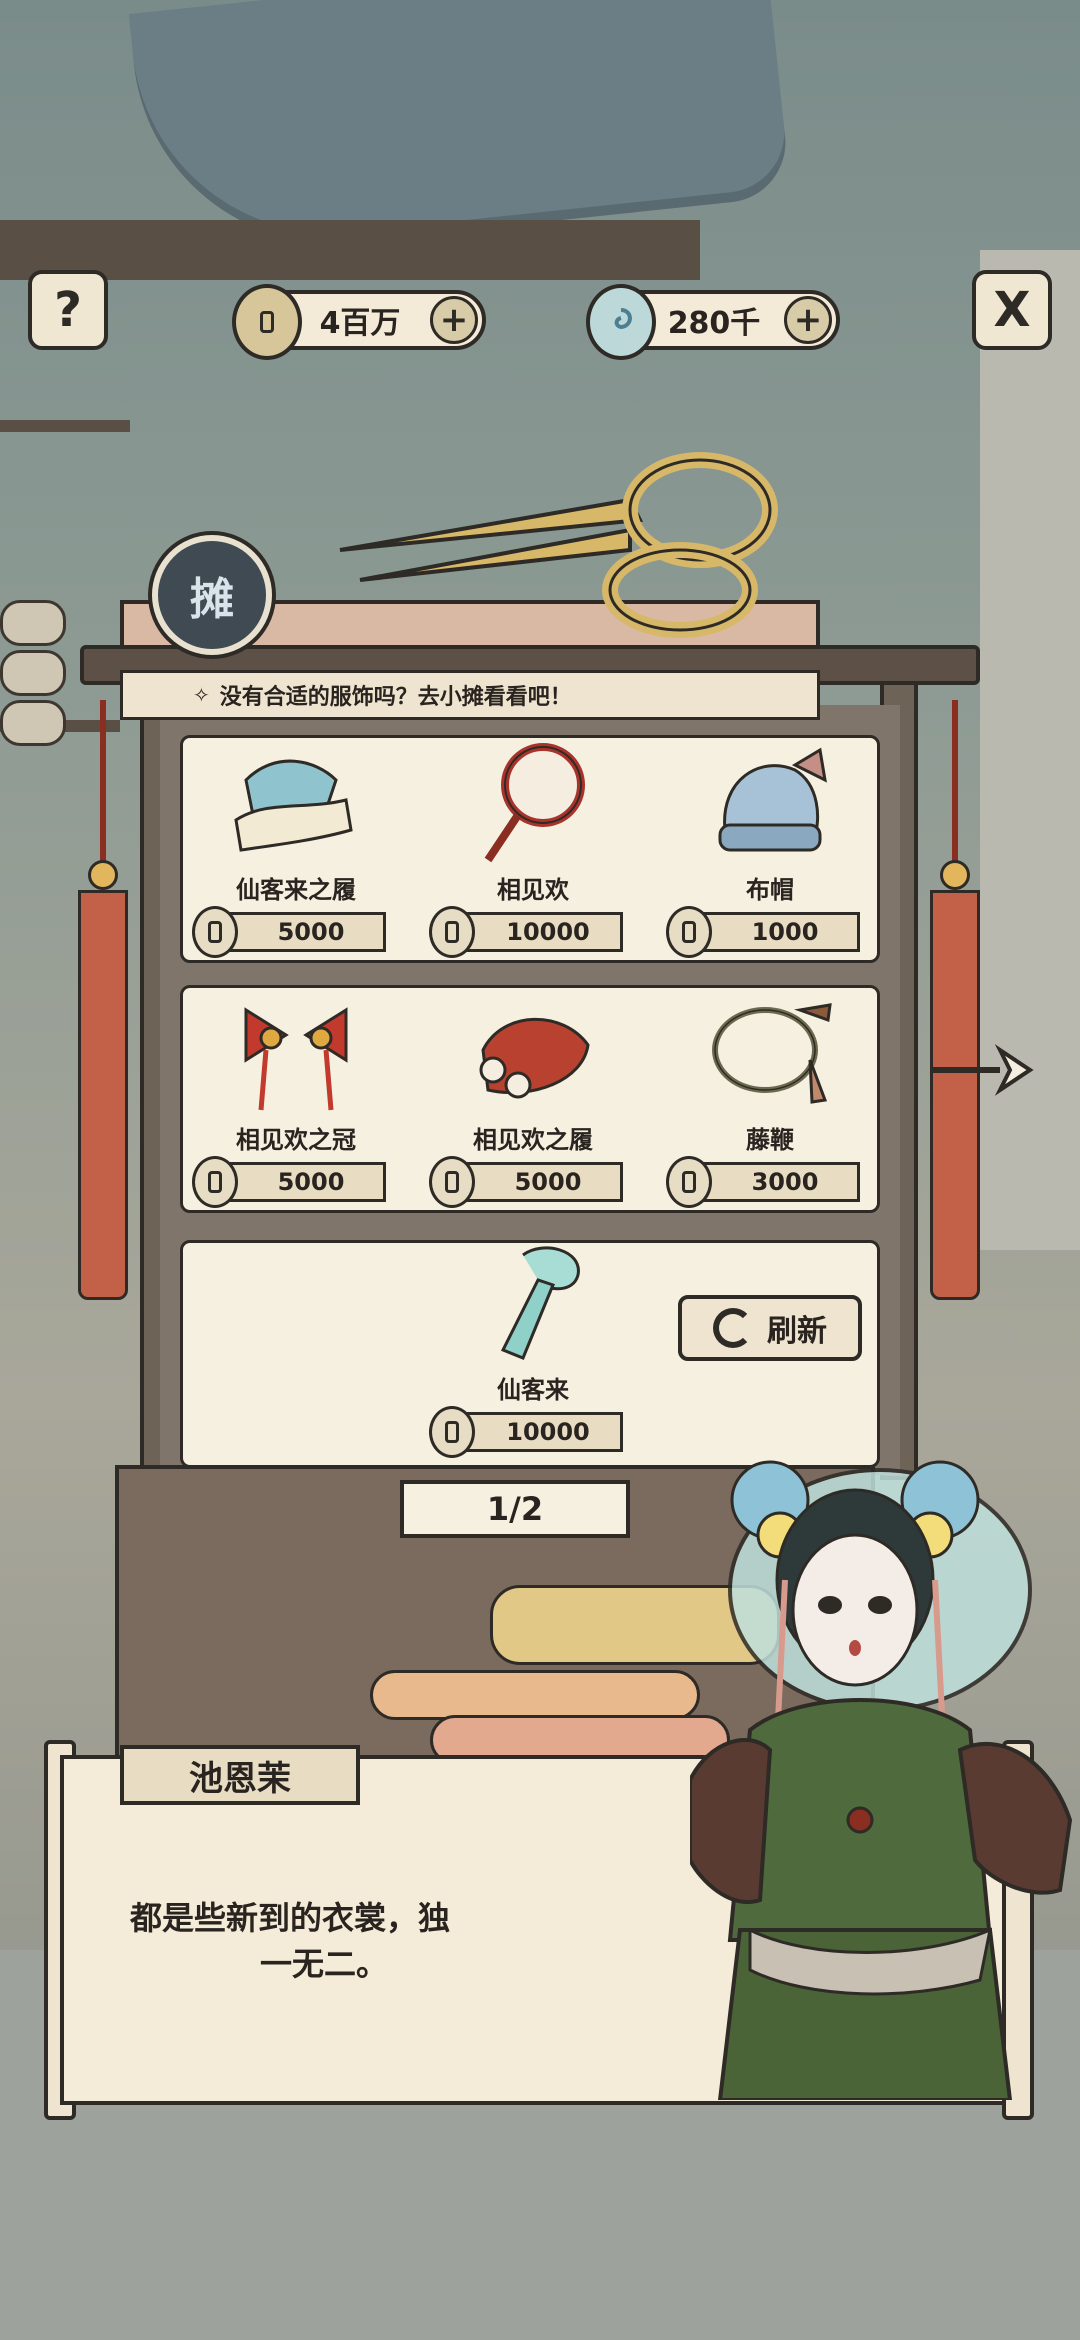  I want to click on close-icon: X, so click(1012, 310).